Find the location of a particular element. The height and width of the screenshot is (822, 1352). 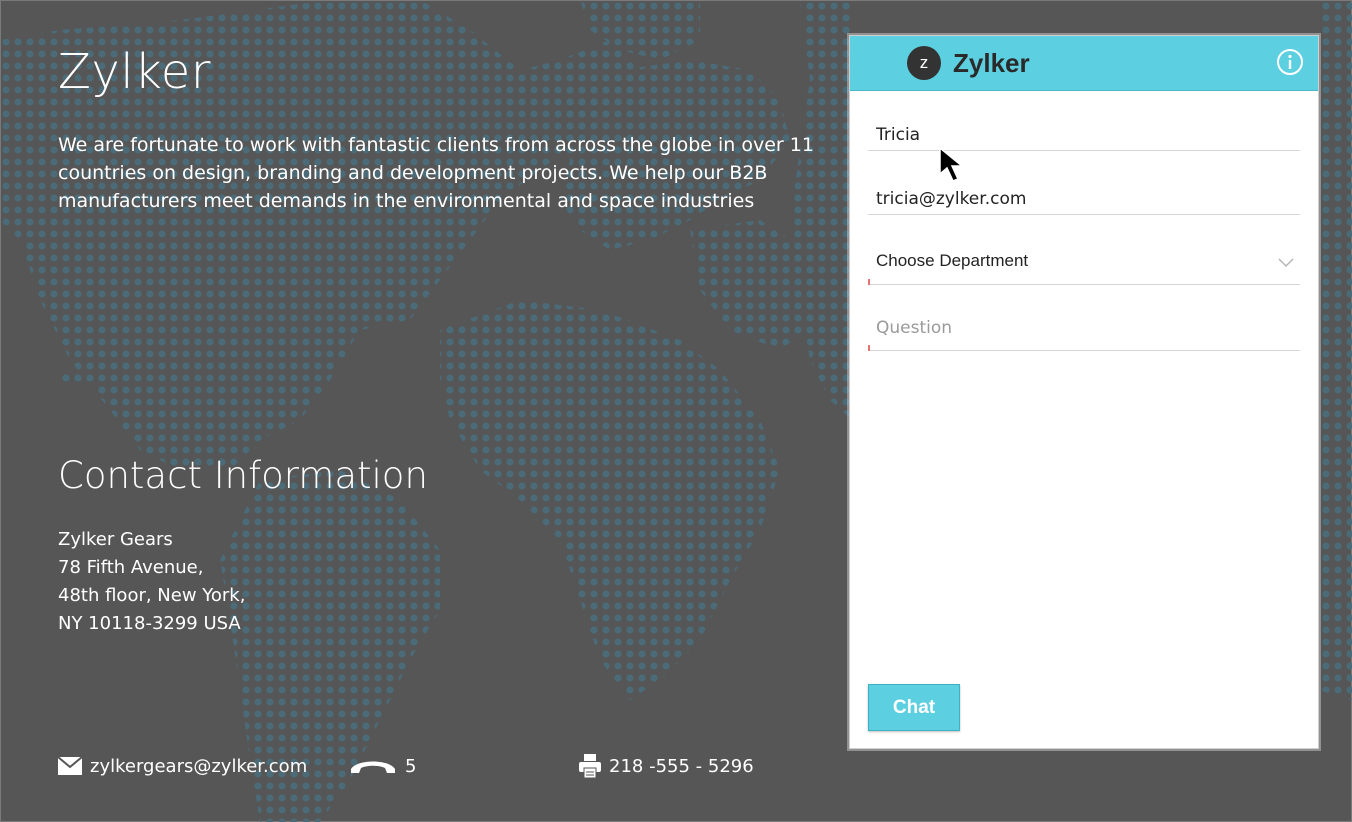

footer-phone: 5 is located at coordinates (382, 766).